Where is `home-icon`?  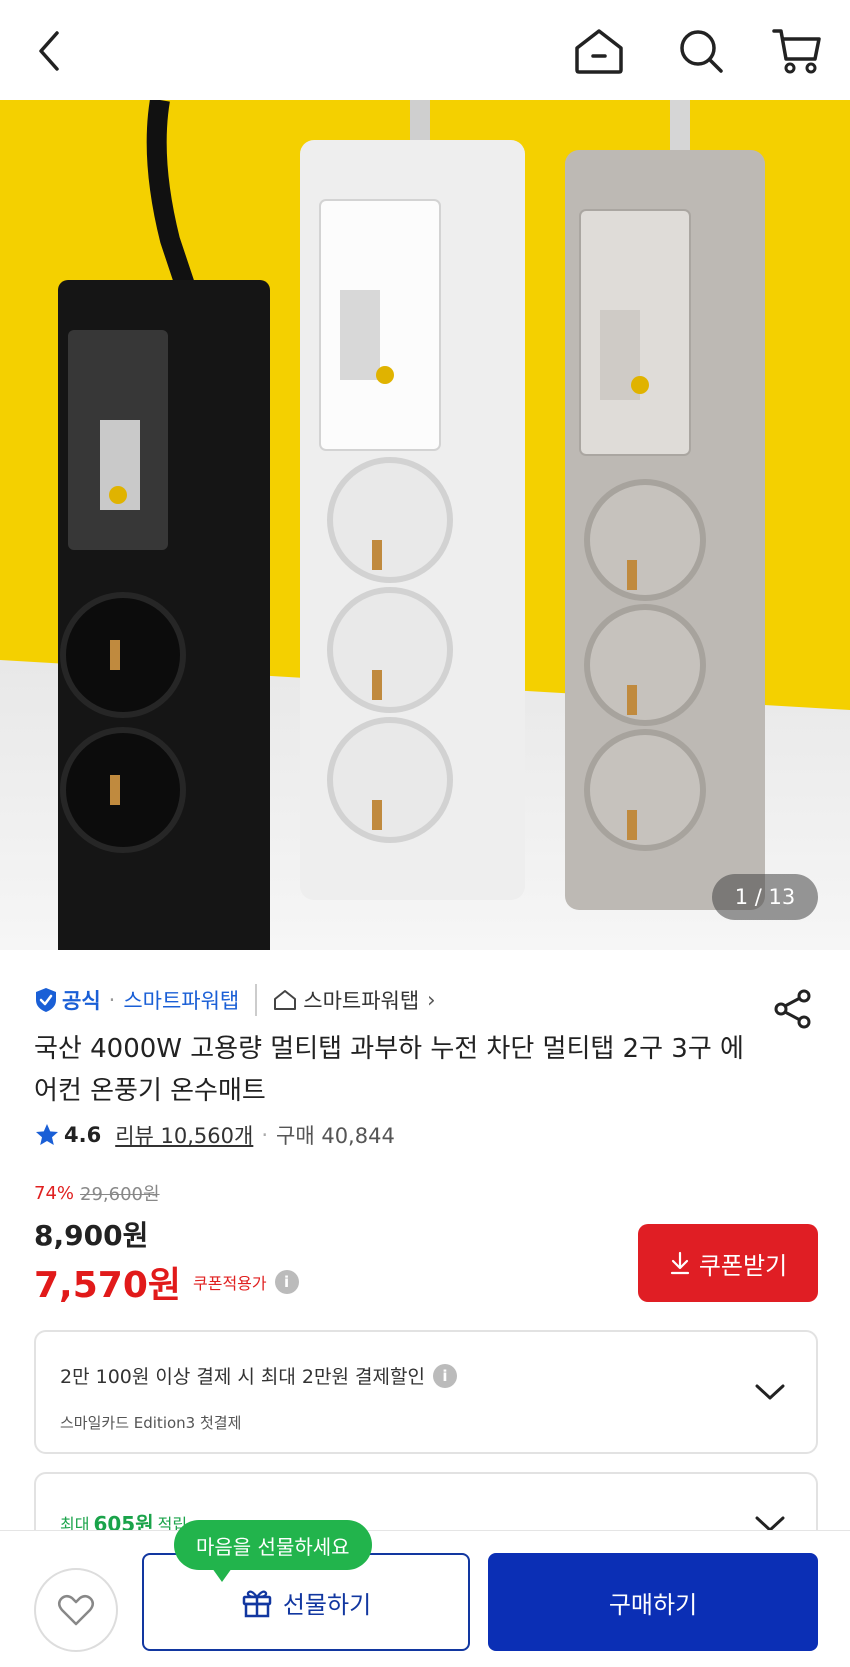
home-icon is located at coordinates (599, 51).